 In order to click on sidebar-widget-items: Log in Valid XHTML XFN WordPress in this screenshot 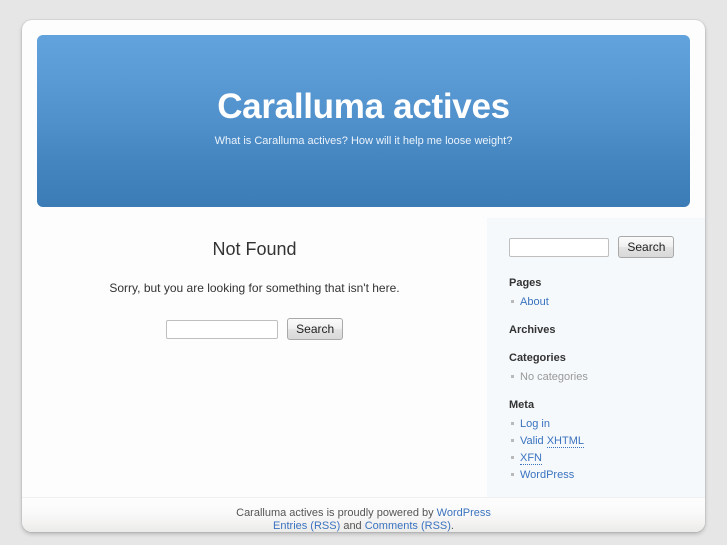, I will do `click(598, 449)`.